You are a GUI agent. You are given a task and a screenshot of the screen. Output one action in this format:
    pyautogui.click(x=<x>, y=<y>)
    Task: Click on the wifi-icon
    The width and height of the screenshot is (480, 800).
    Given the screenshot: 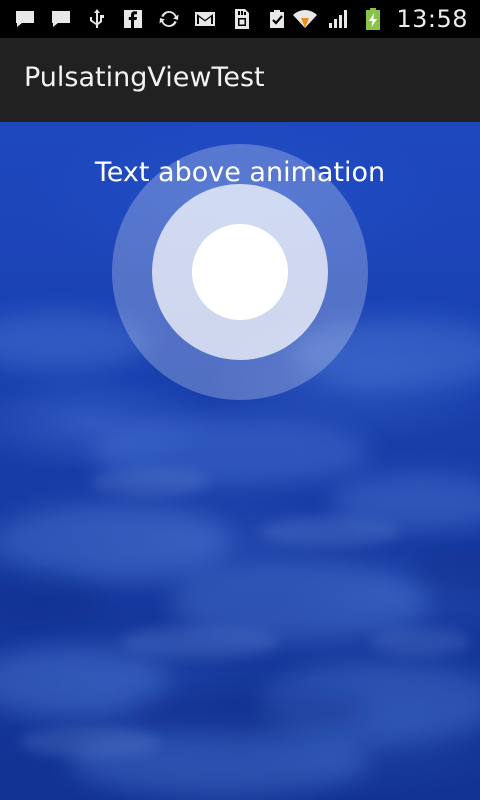 What is the action you would take?
    pyautogui.click(x=305, y=19)
    